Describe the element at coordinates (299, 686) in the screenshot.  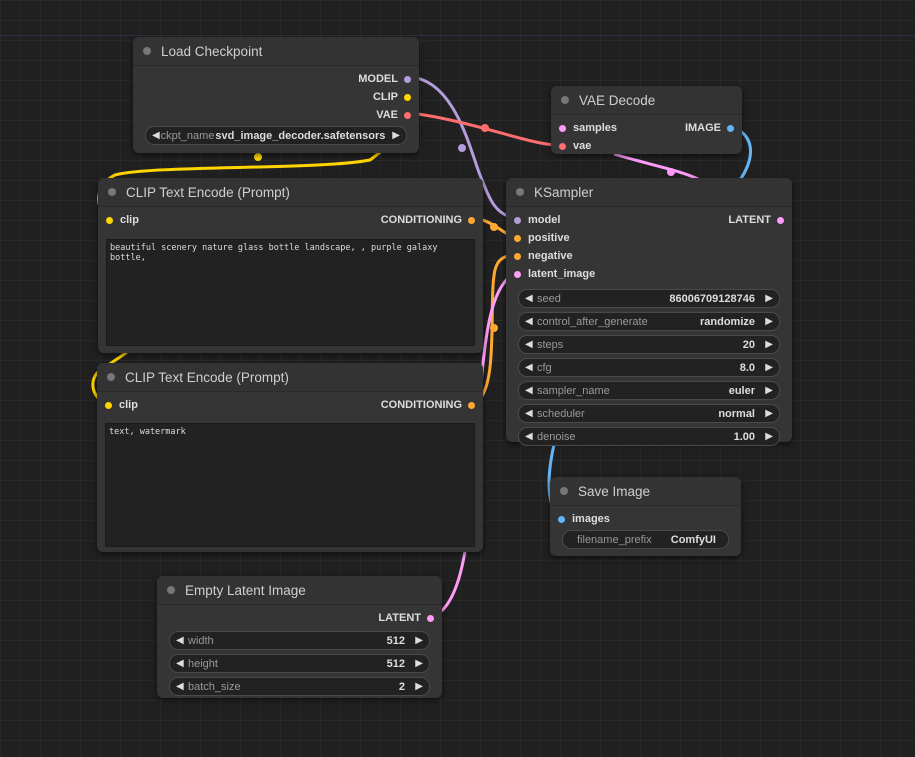
I see `batch-size-widget: ◀ batch_size 2 ▶` at that location.